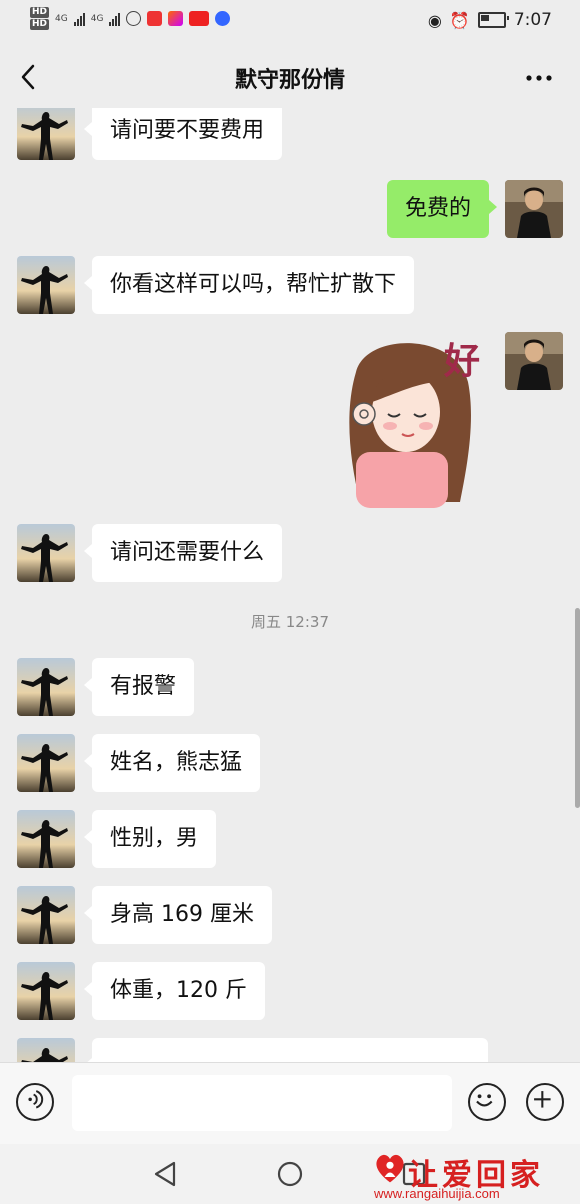  What do you see at coordinates (290, 622) in the screenshot?
I see `message-timestamp: 周五 12:37` at bounding box center [290, 622].